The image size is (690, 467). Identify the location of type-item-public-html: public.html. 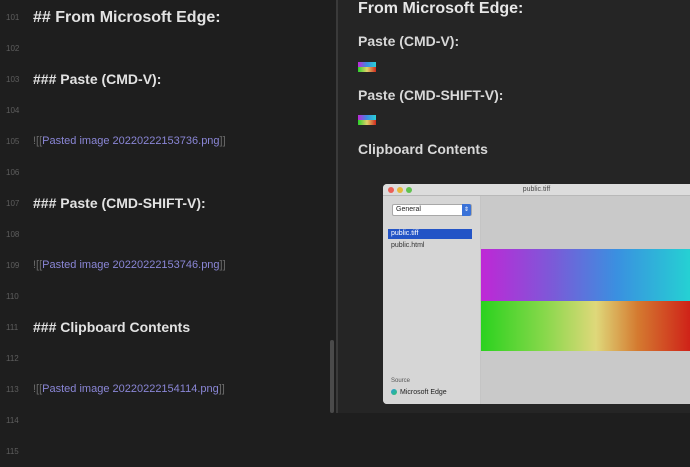
(430, 246).